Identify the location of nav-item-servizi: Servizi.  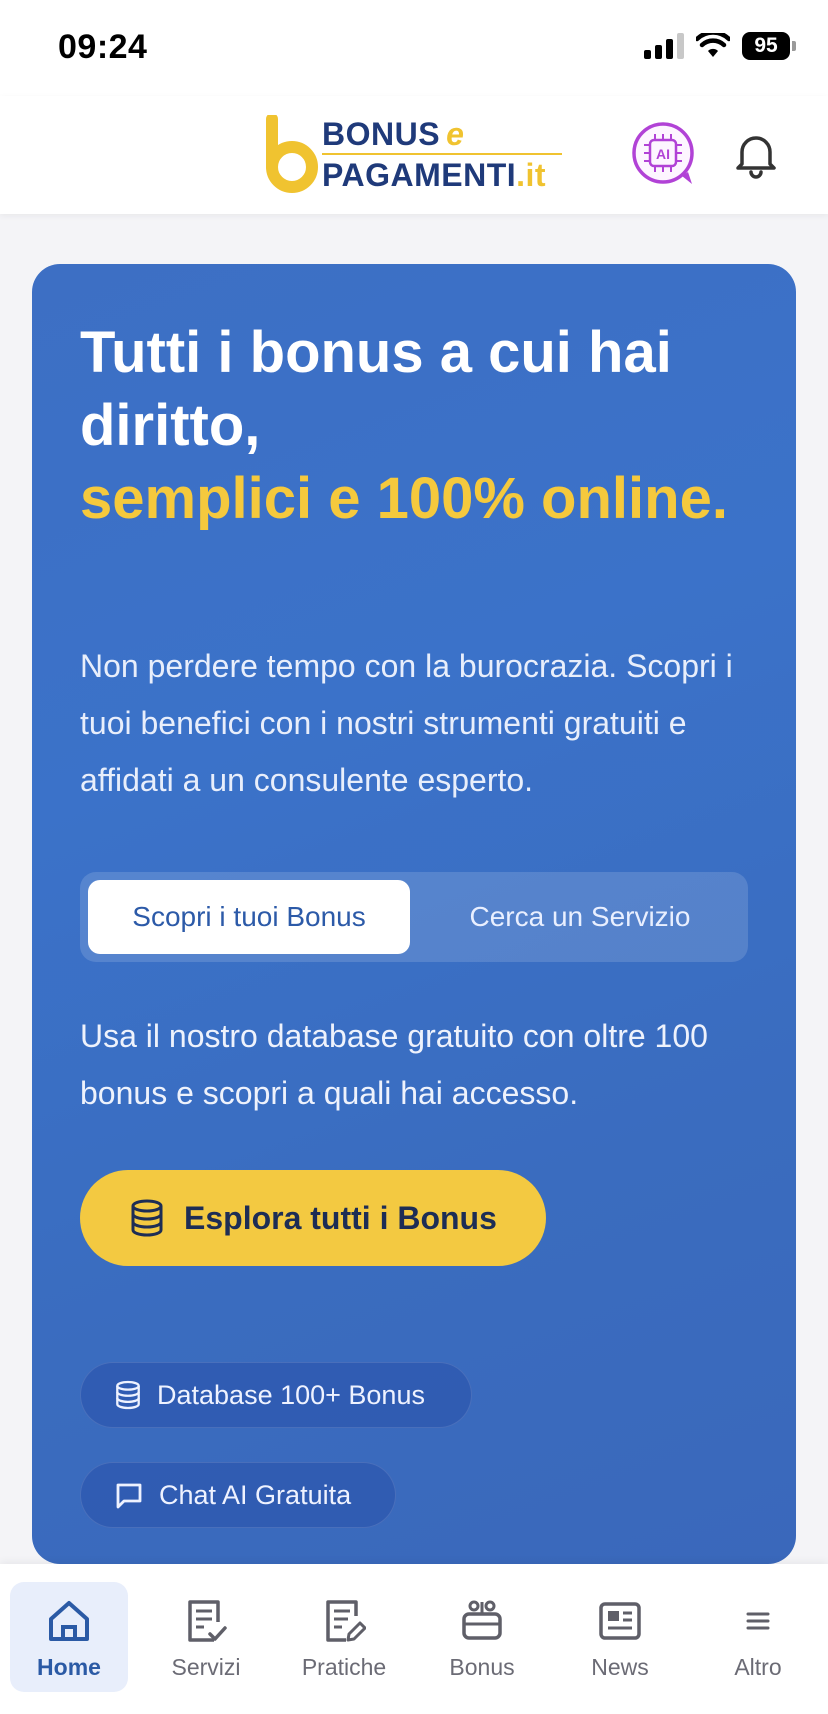
(206, 1637).